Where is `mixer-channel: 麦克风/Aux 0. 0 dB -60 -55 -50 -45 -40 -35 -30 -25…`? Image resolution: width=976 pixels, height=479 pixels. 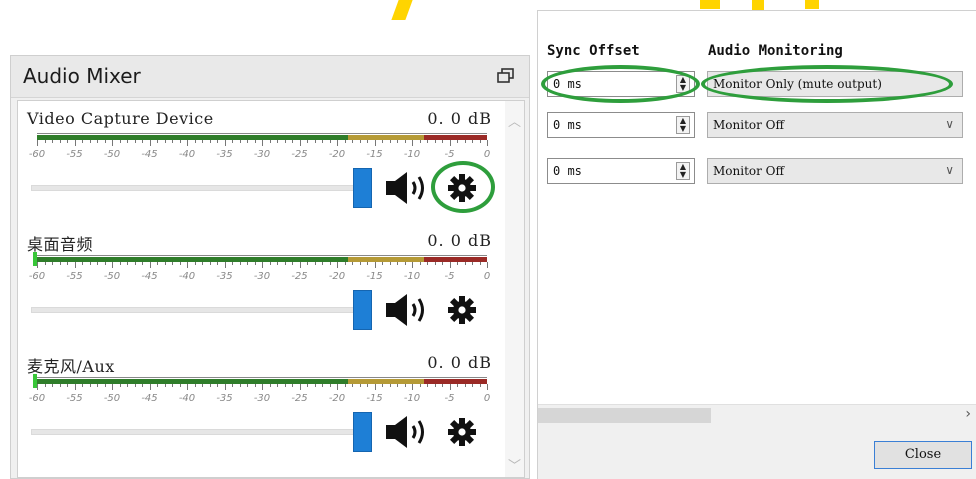
mixer-channel: 麦克风/Aux 0. 0 dB -60 -55 -50 -45 -40 -35 -30 -25… is located at coordinates (261, 409).